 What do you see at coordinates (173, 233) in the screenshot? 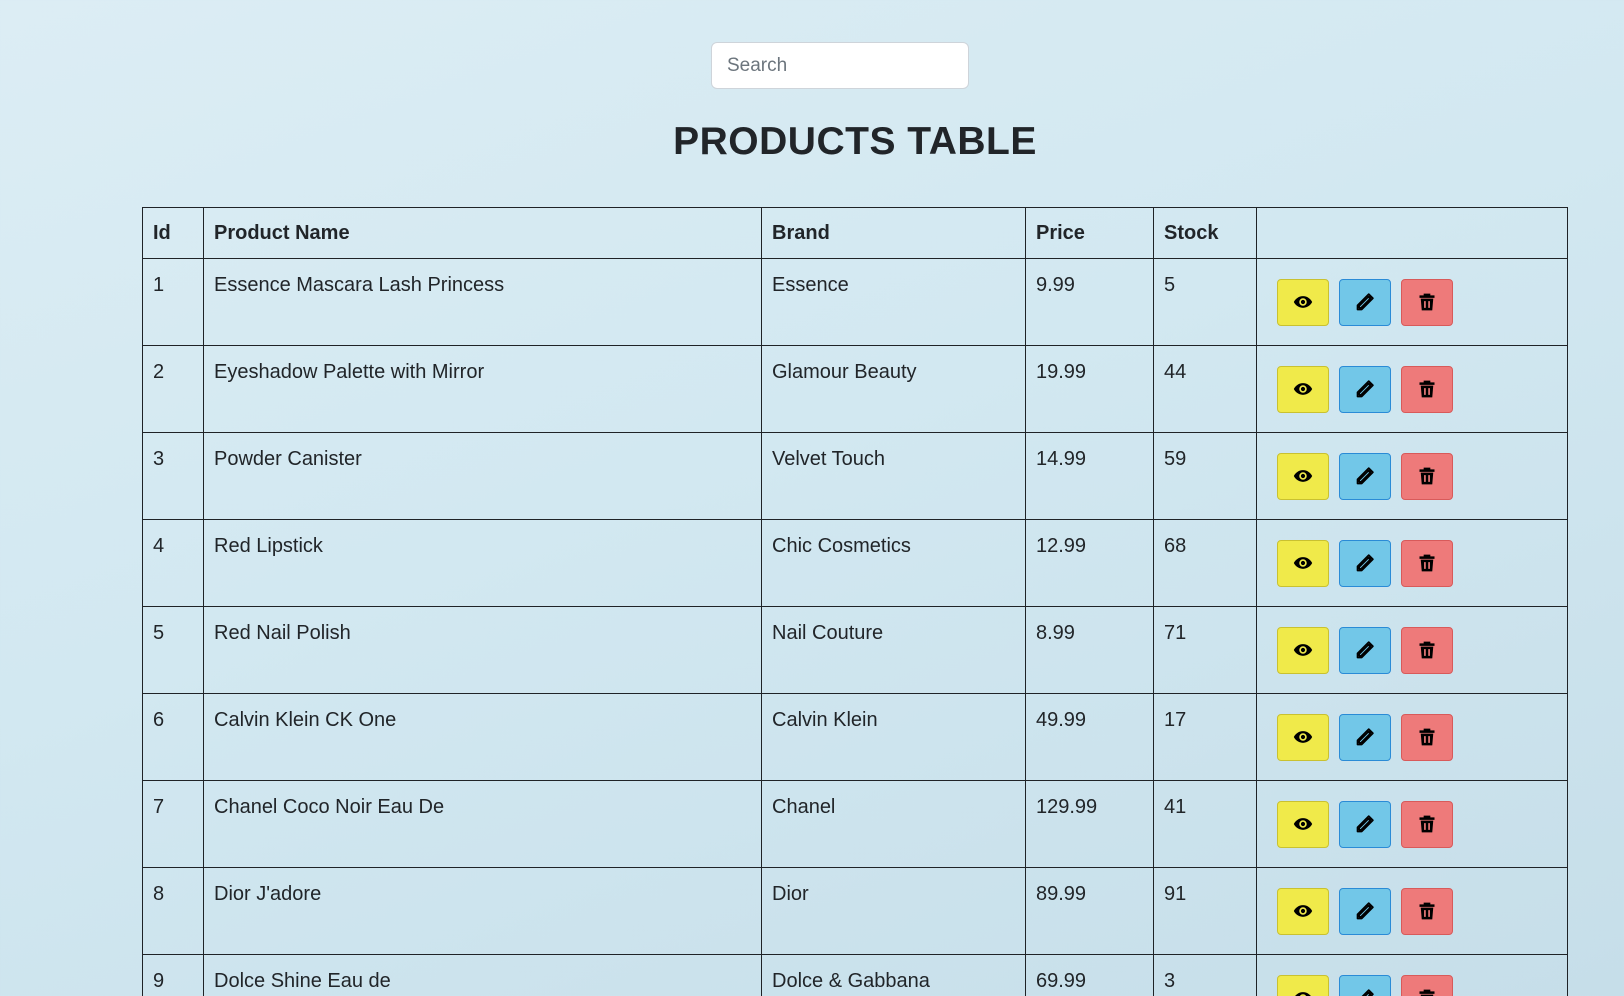
I see `column-header-id: Id` at bounding box center [173, 233].